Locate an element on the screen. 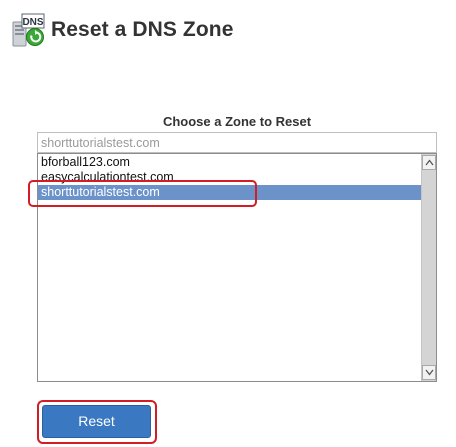 The image size is (456, 447). scroll-down-button is located at coordinates (429, 372).